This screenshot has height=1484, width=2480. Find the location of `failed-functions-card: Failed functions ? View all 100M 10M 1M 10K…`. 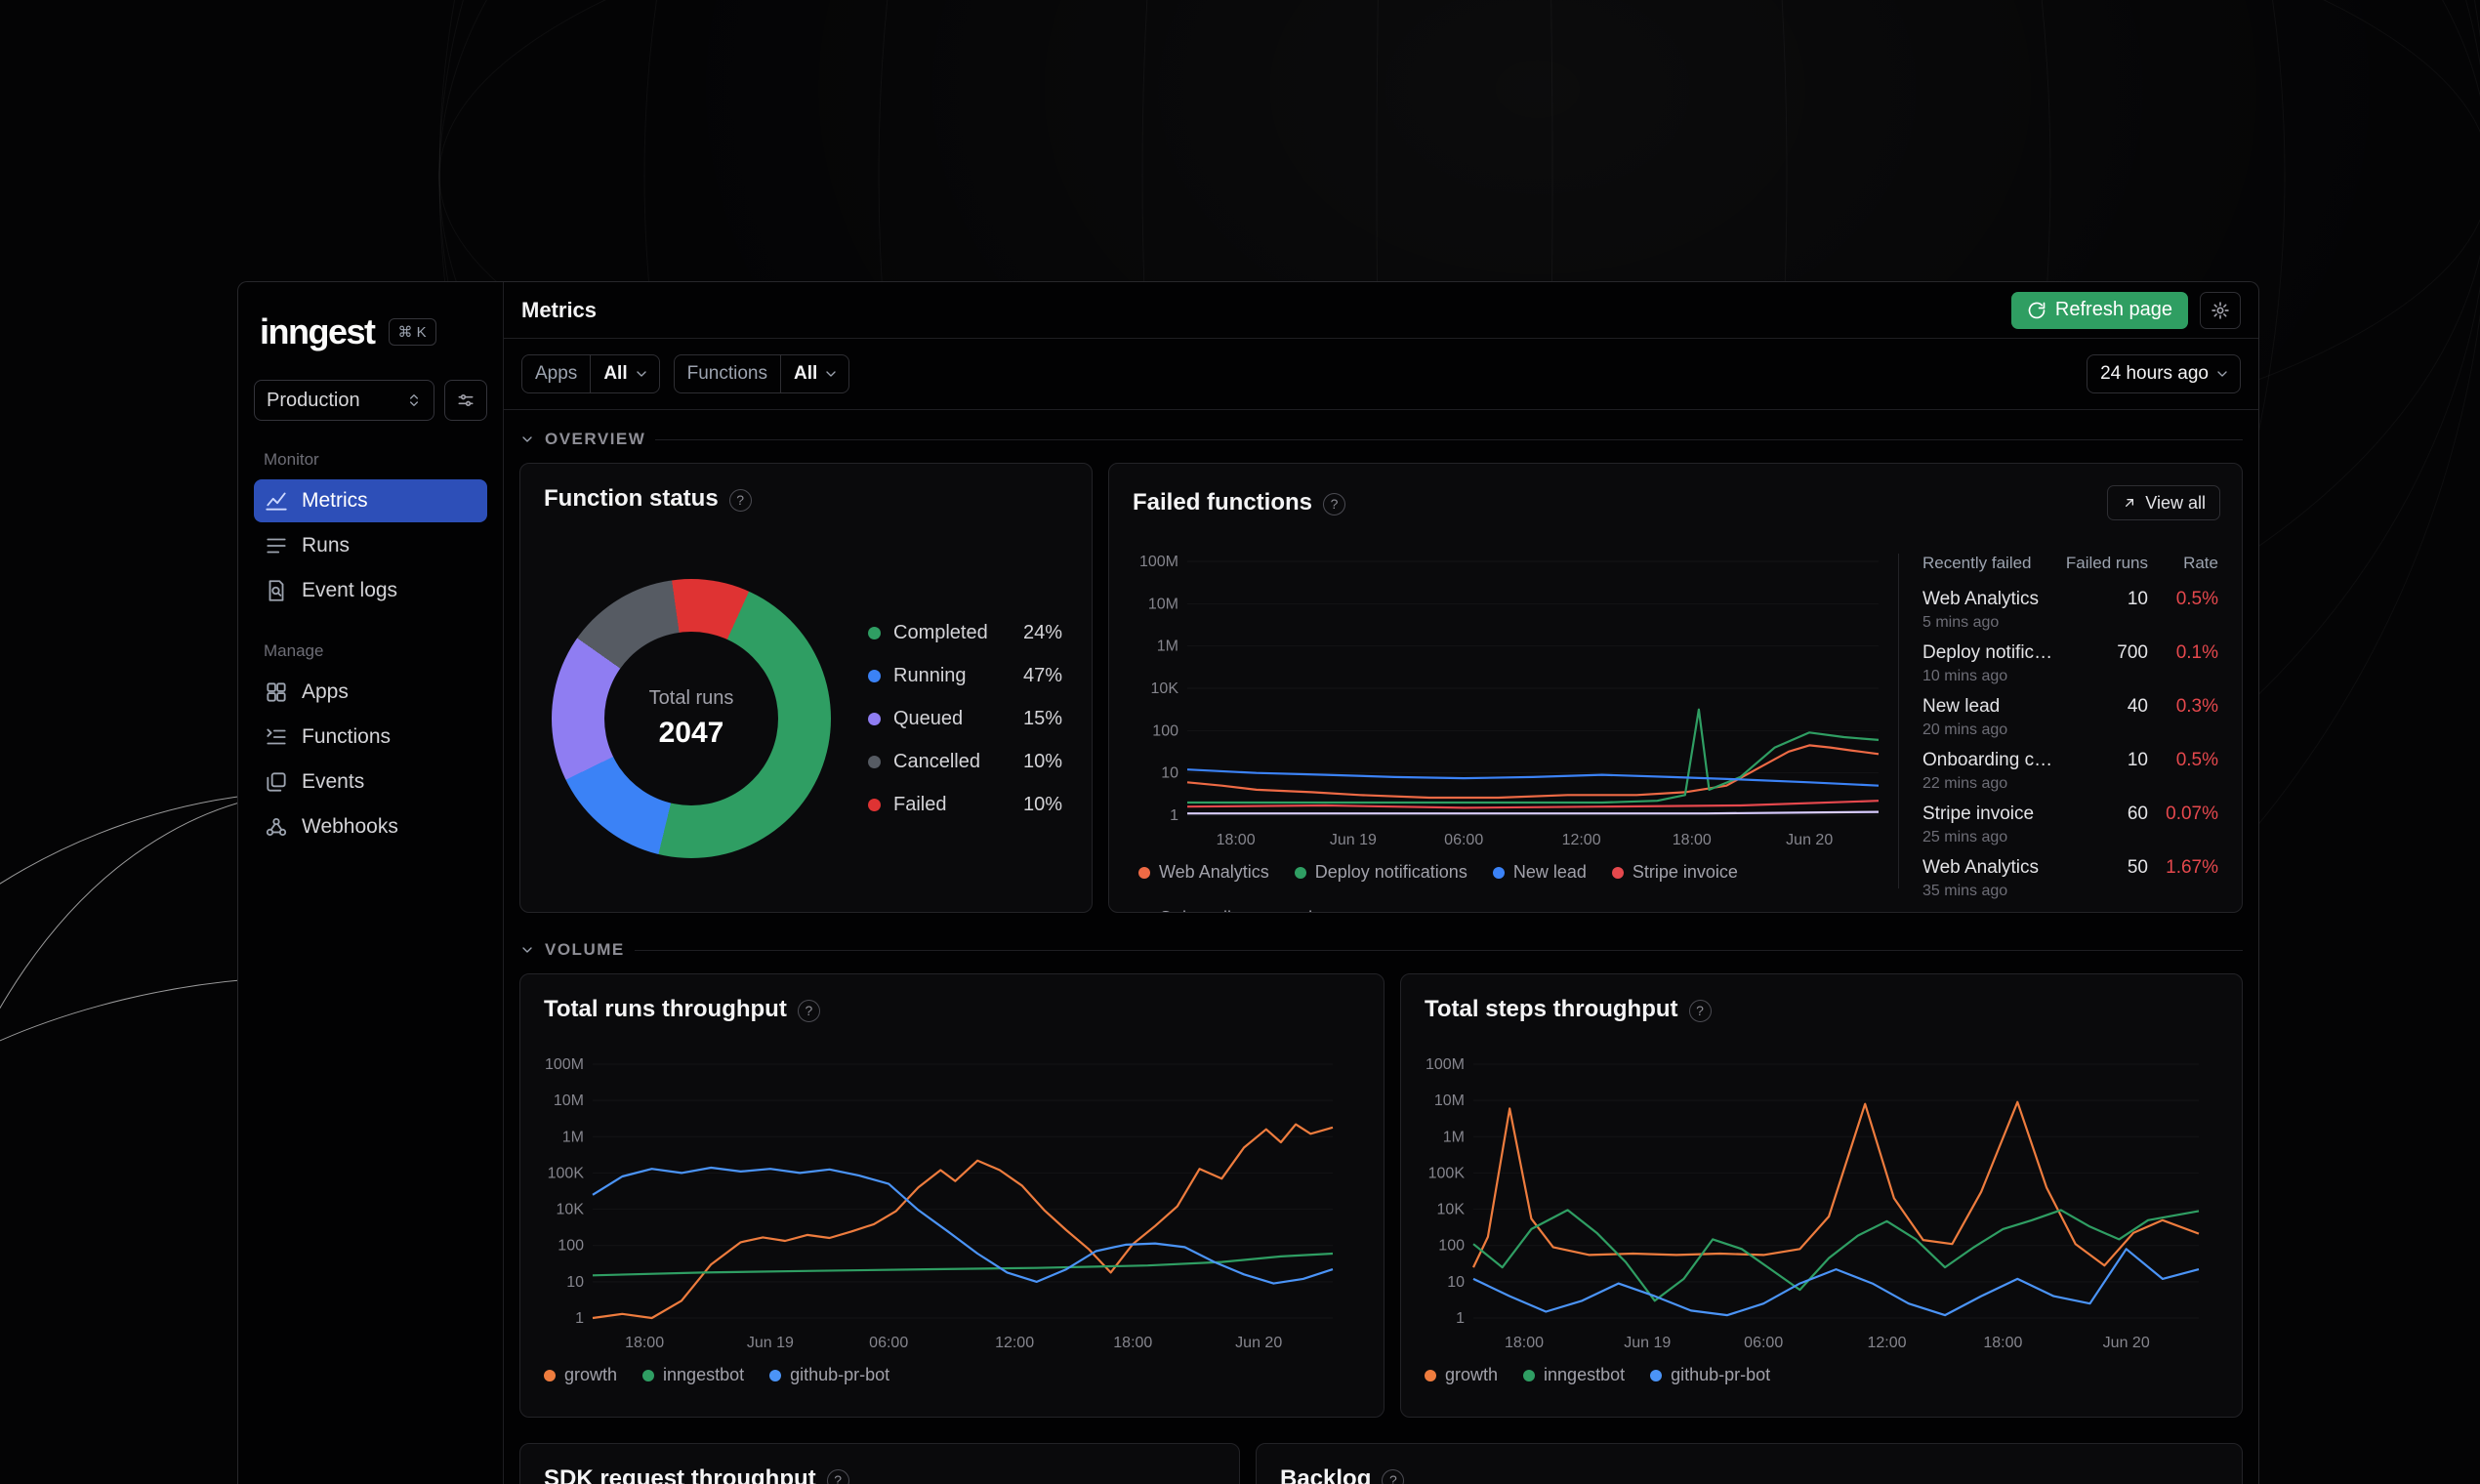

failed-functions-card: Failed functions ? View all 100M 10M 1M 10K… is located at coordinates (1675, 688).